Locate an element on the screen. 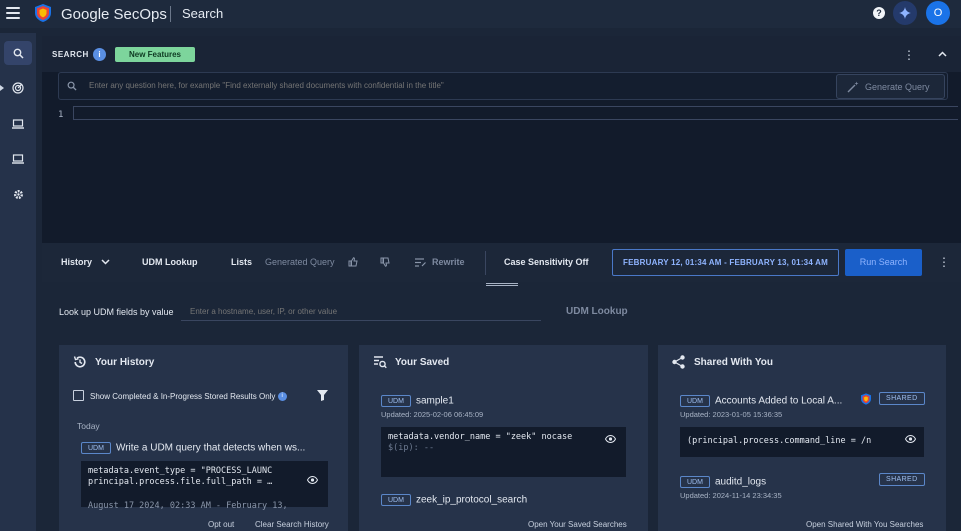 The width and height of the screenshot is (961, 531). gear-icon is located at coordinates (18, 194).